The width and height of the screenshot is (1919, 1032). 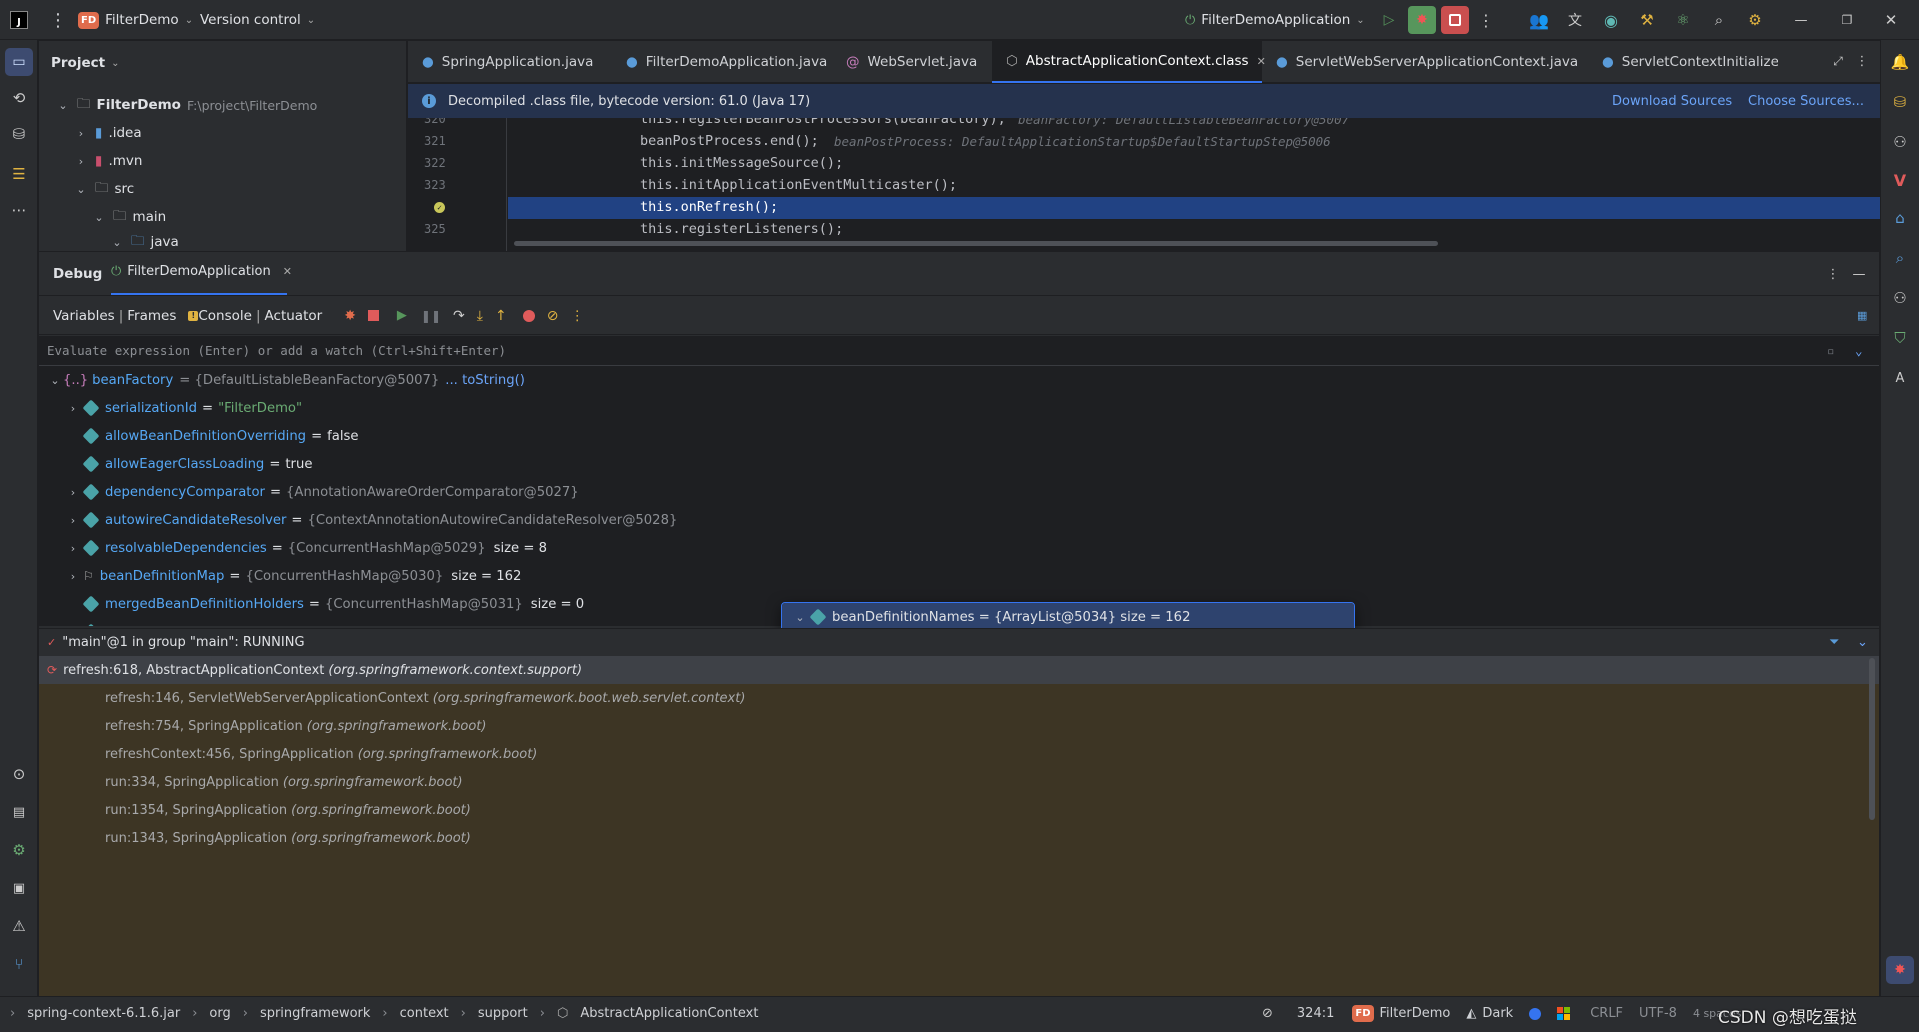 I want to click on notifications-icon: 🔔, so click(x=1900, y=62).